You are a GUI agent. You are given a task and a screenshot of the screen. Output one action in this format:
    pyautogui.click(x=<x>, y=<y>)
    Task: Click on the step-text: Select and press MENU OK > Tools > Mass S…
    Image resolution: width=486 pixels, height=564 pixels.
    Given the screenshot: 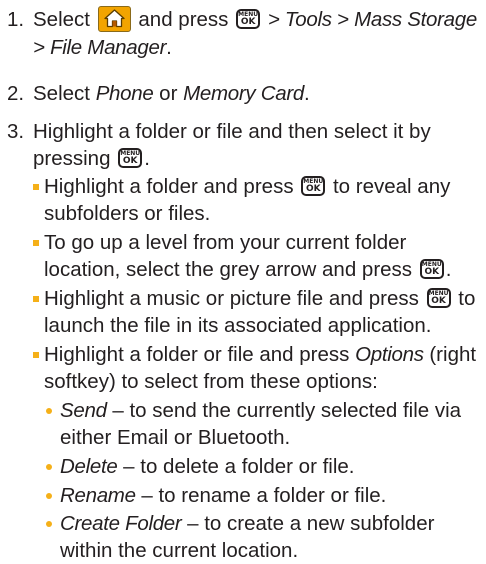 What is the action you would take?
    pyautogui.click(x=255, y=33)
    